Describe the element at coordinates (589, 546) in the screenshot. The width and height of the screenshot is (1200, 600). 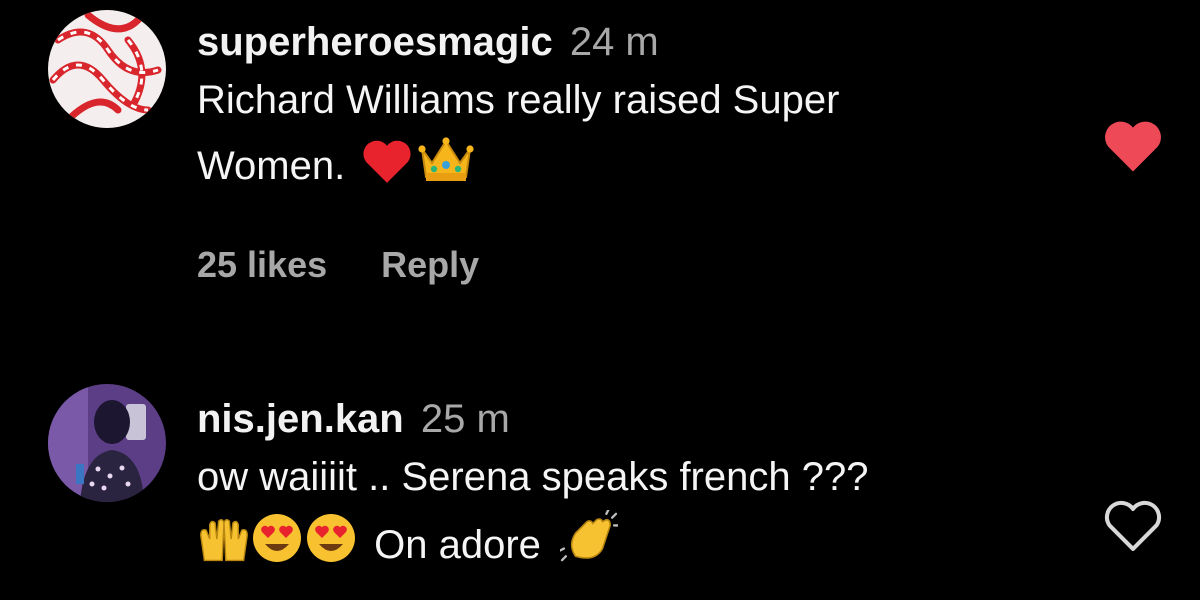
I see `clapping-hands-emoji-icon` at that location.